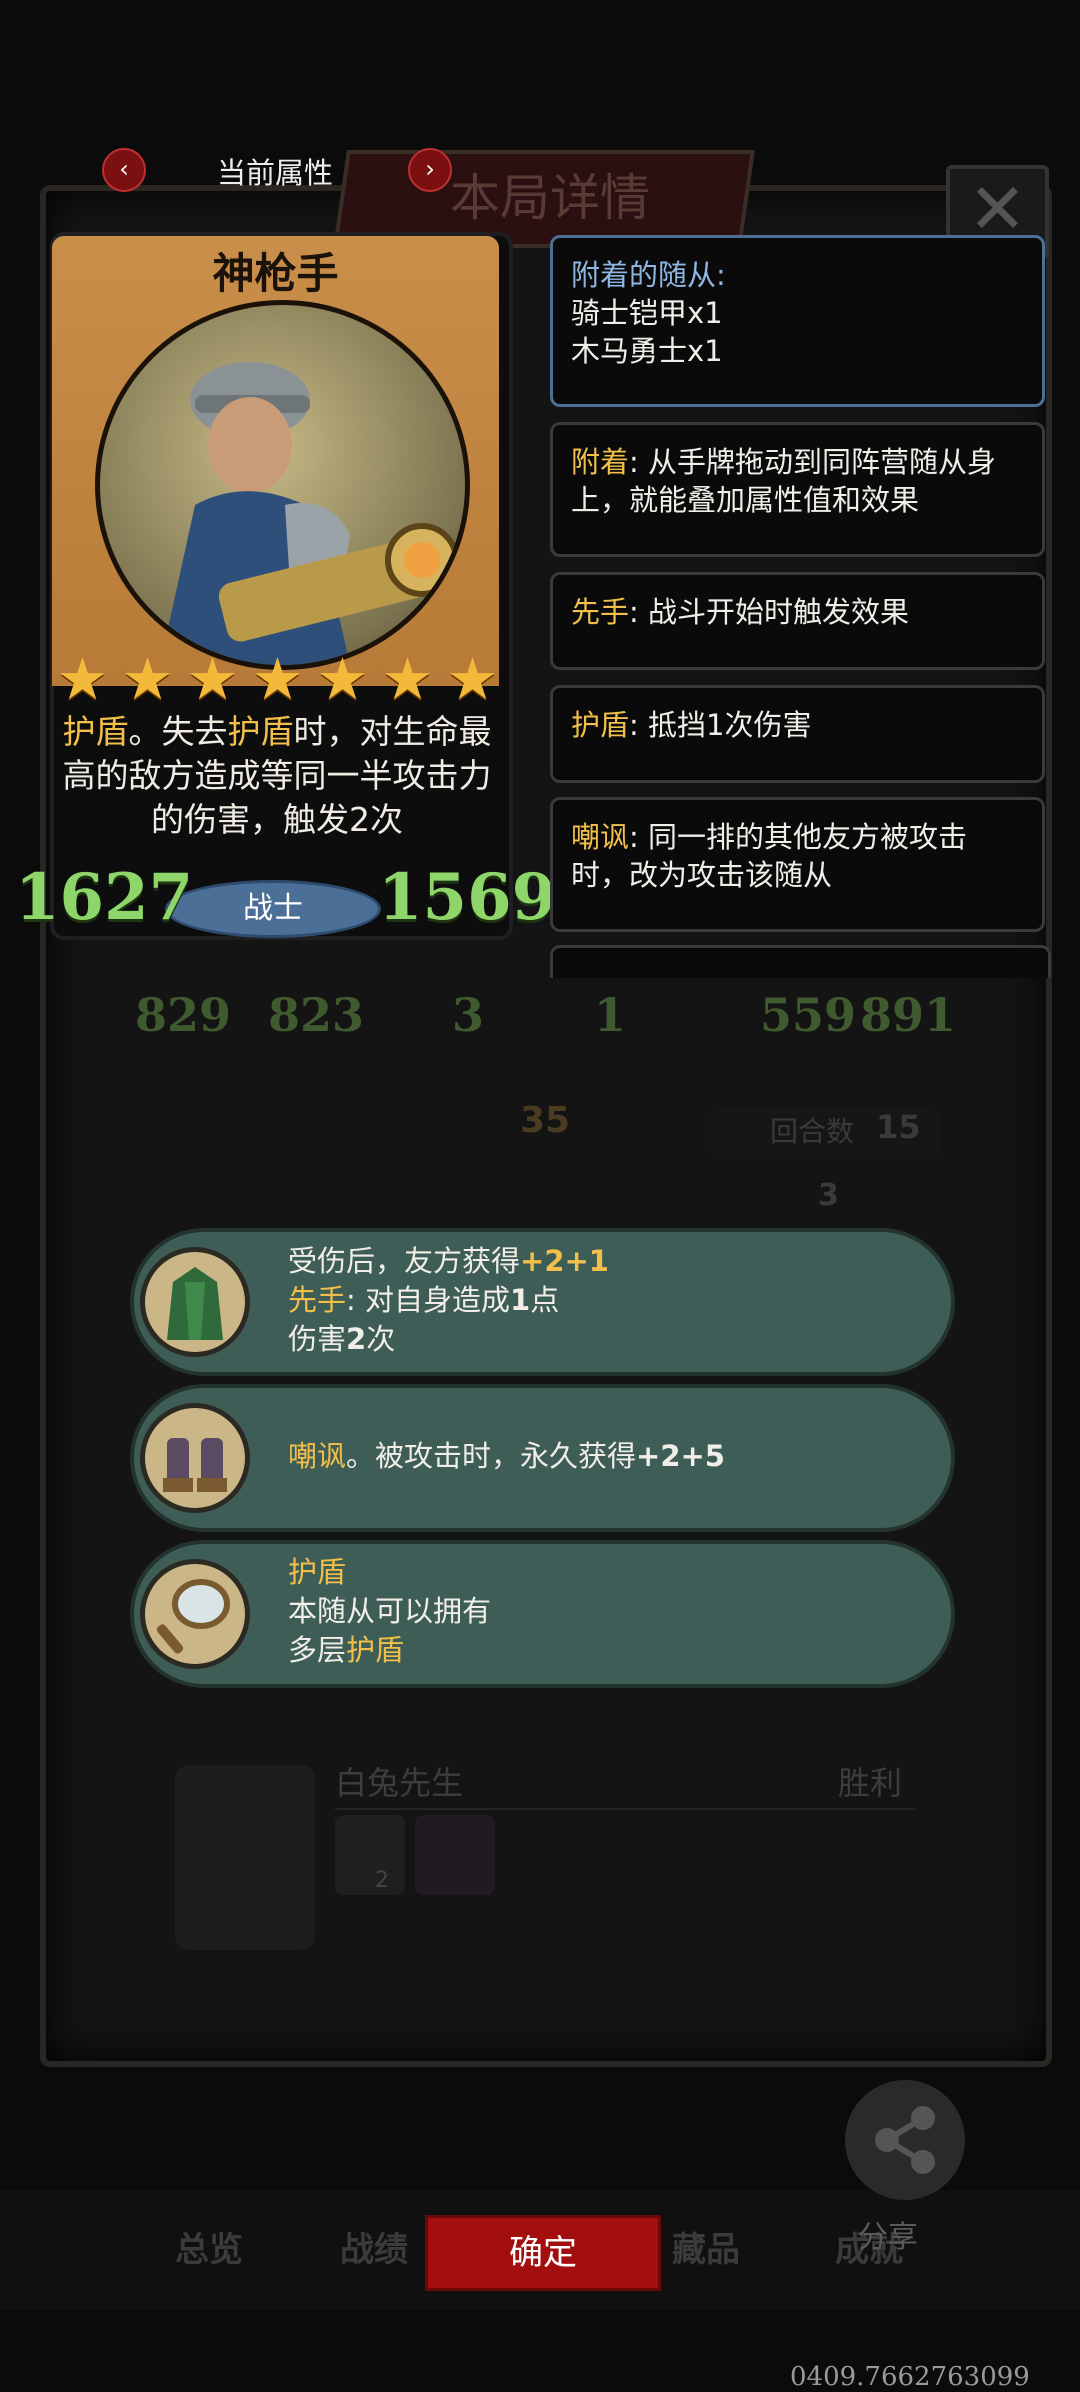 The width and height of the screenshot is (1080, 2392). Describe the element at coordinates (600, 462) in the screenshot. I see `keyword-name: 附着` at that location.